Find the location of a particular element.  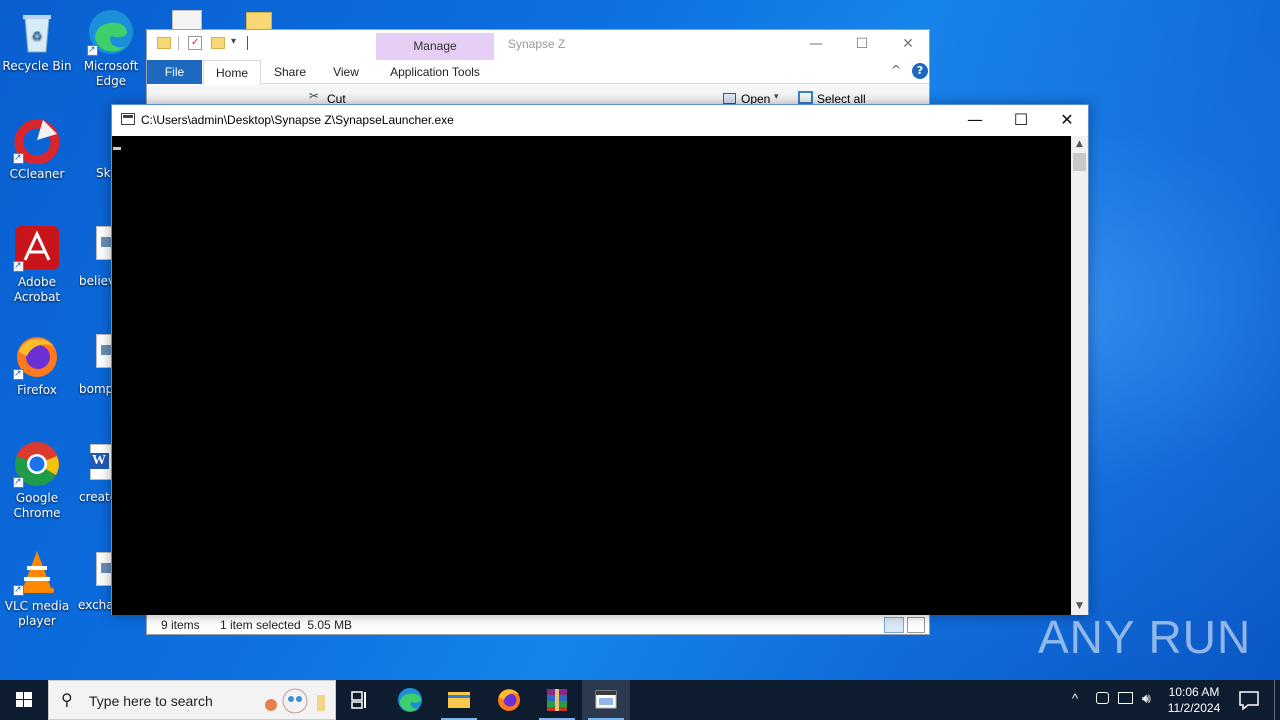

taskbar-console-button is located at coordinates (606, 700).